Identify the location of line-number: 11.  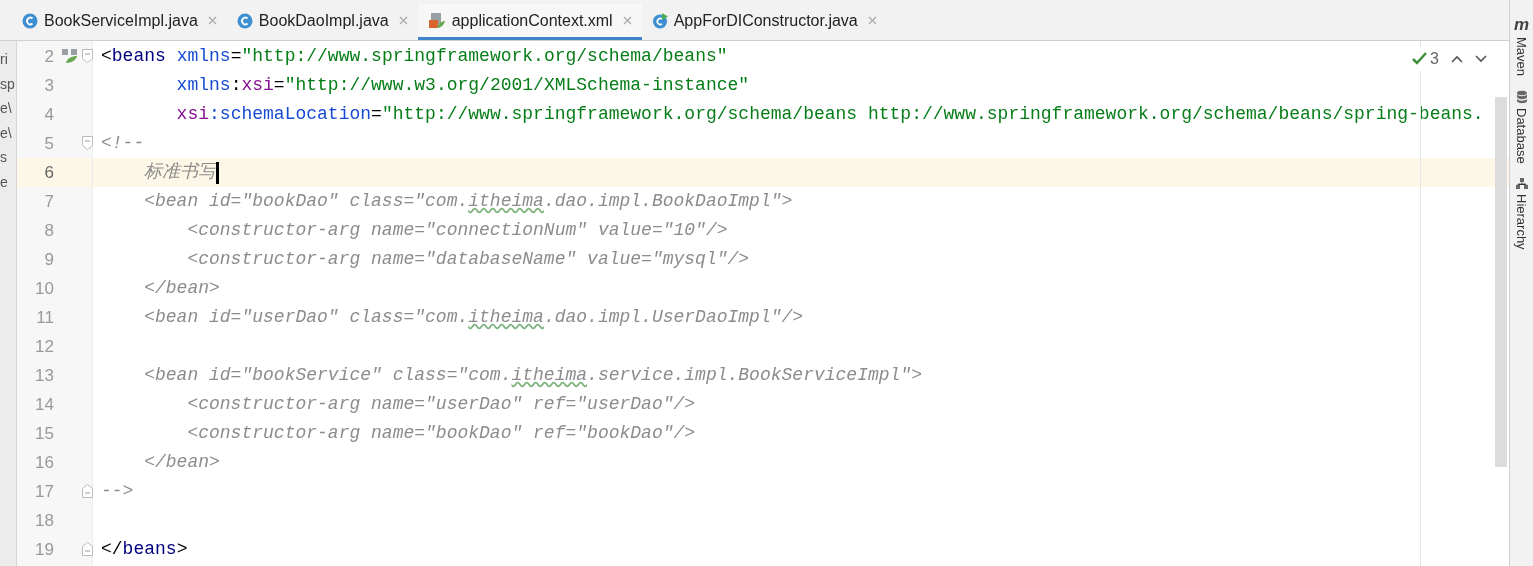
(44, 317).